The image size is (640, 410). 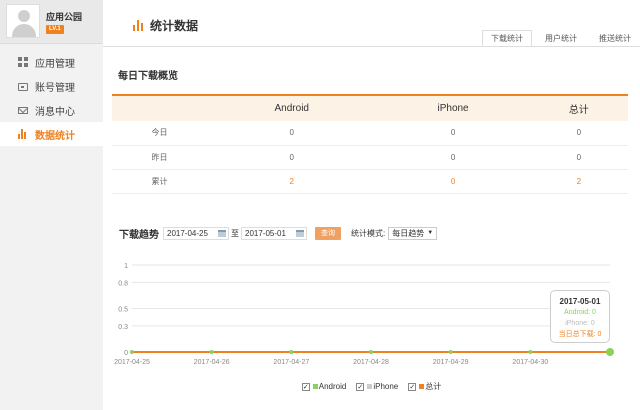 I want to click on sidebar-item-message-center: 消息中心, so click(x=51, y=110).